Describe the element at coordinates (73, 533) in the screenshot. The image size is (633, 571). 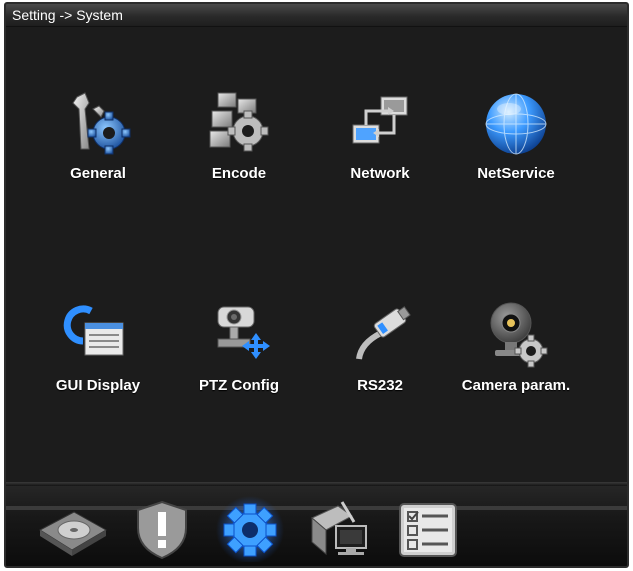
I see `hard-disk-icon` at that location.